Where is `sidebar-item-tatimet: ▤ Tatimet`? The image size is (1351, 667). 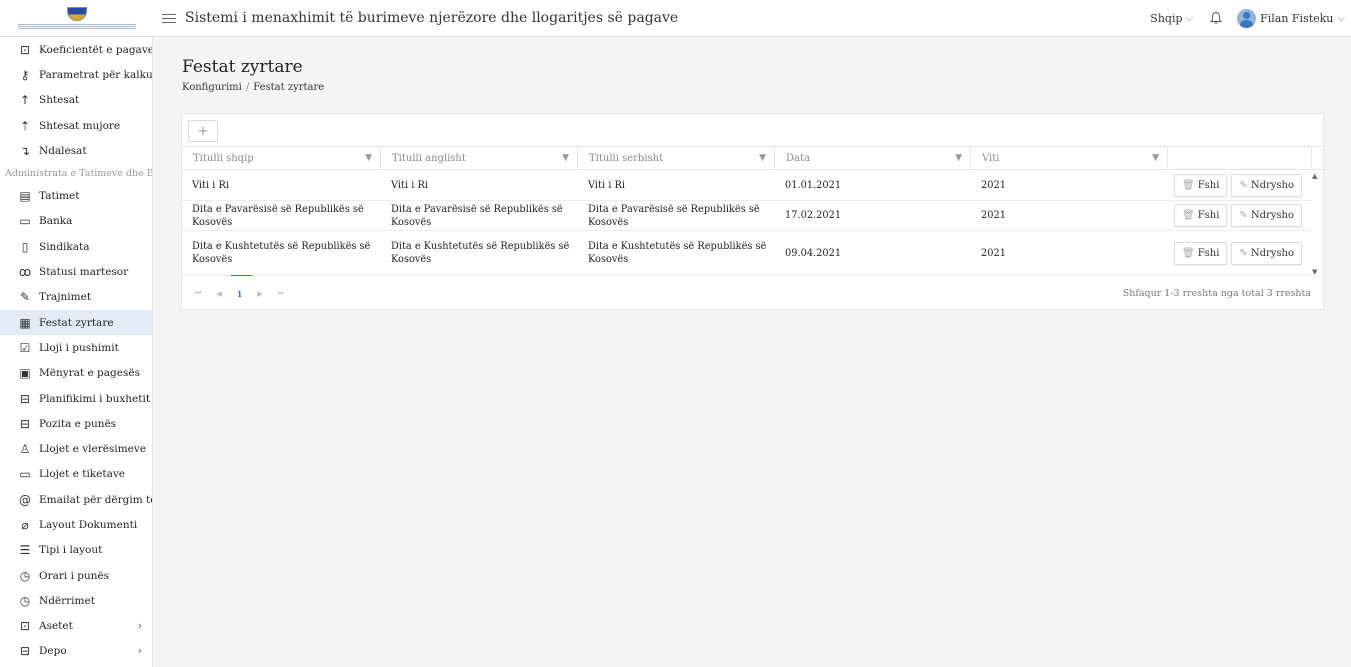 sidebar-item-tatimet: ▤ Tatimet is located at coordinates (76, 195).